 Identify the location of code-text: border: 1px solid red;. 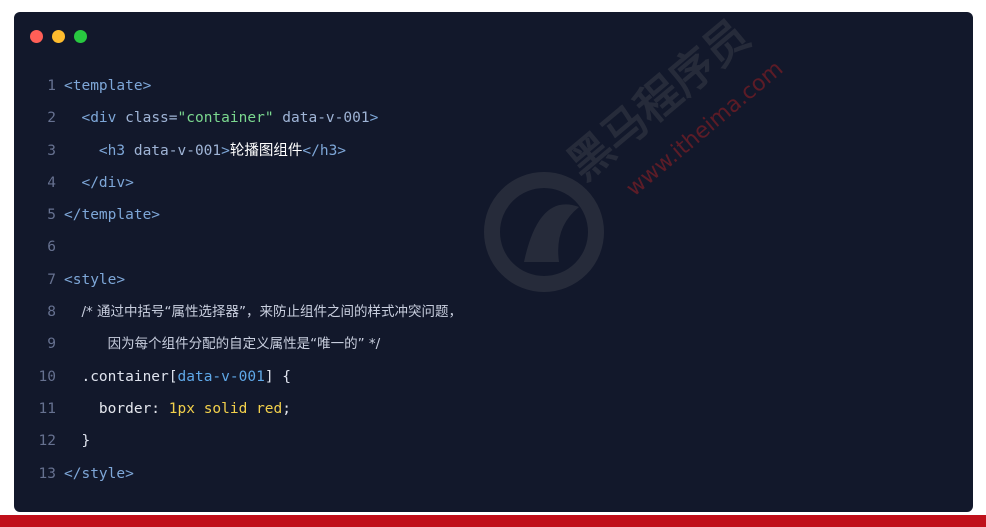
(177, 409).